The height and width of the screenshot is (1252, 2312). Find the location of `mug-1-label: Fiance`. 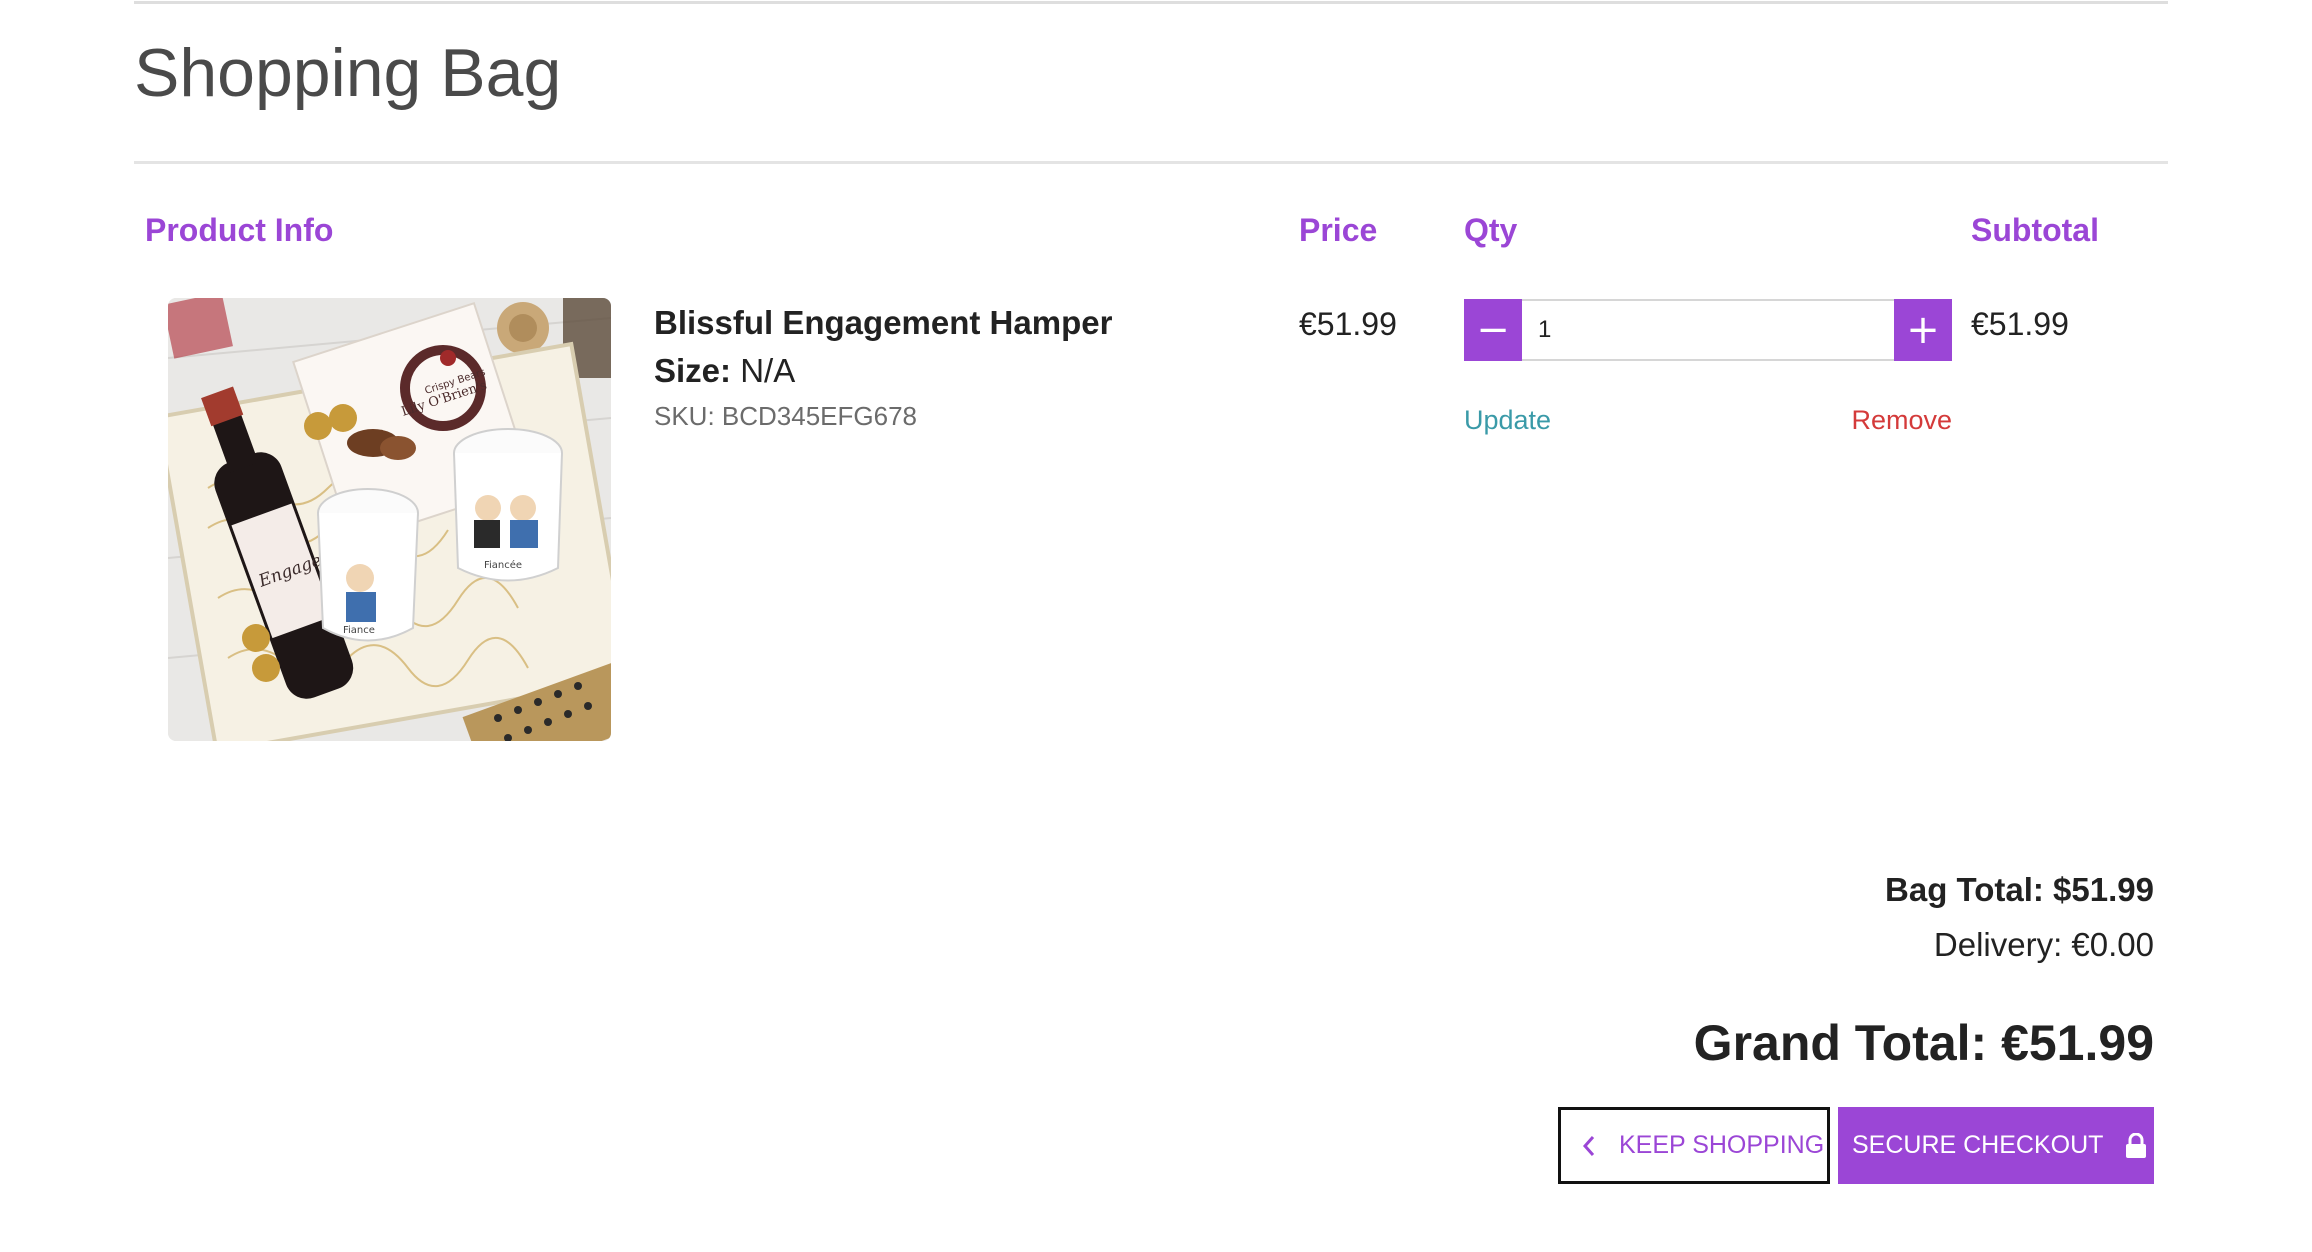

mug-1-label: Fiance is located at coordinates (359, 630).